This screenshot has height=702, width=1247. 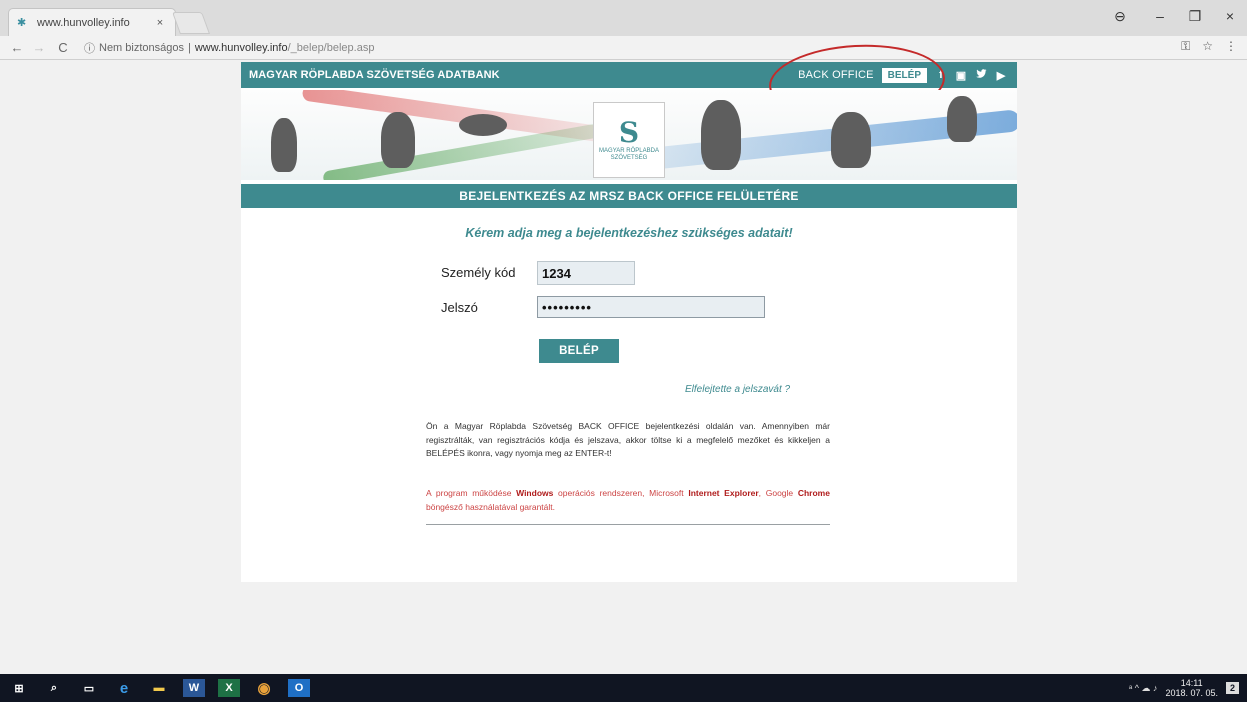 I want to click on login-submit-button: BELÉP, so click(x=579, y=351).